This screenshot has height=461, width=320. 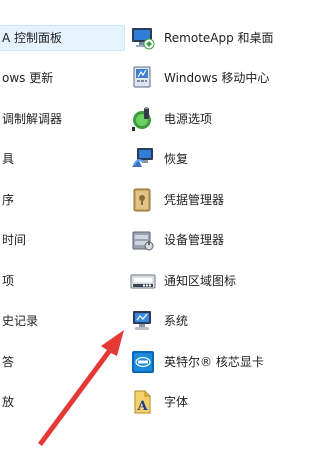 I want to click on item-tools: 具, so click(x=62, y=159).